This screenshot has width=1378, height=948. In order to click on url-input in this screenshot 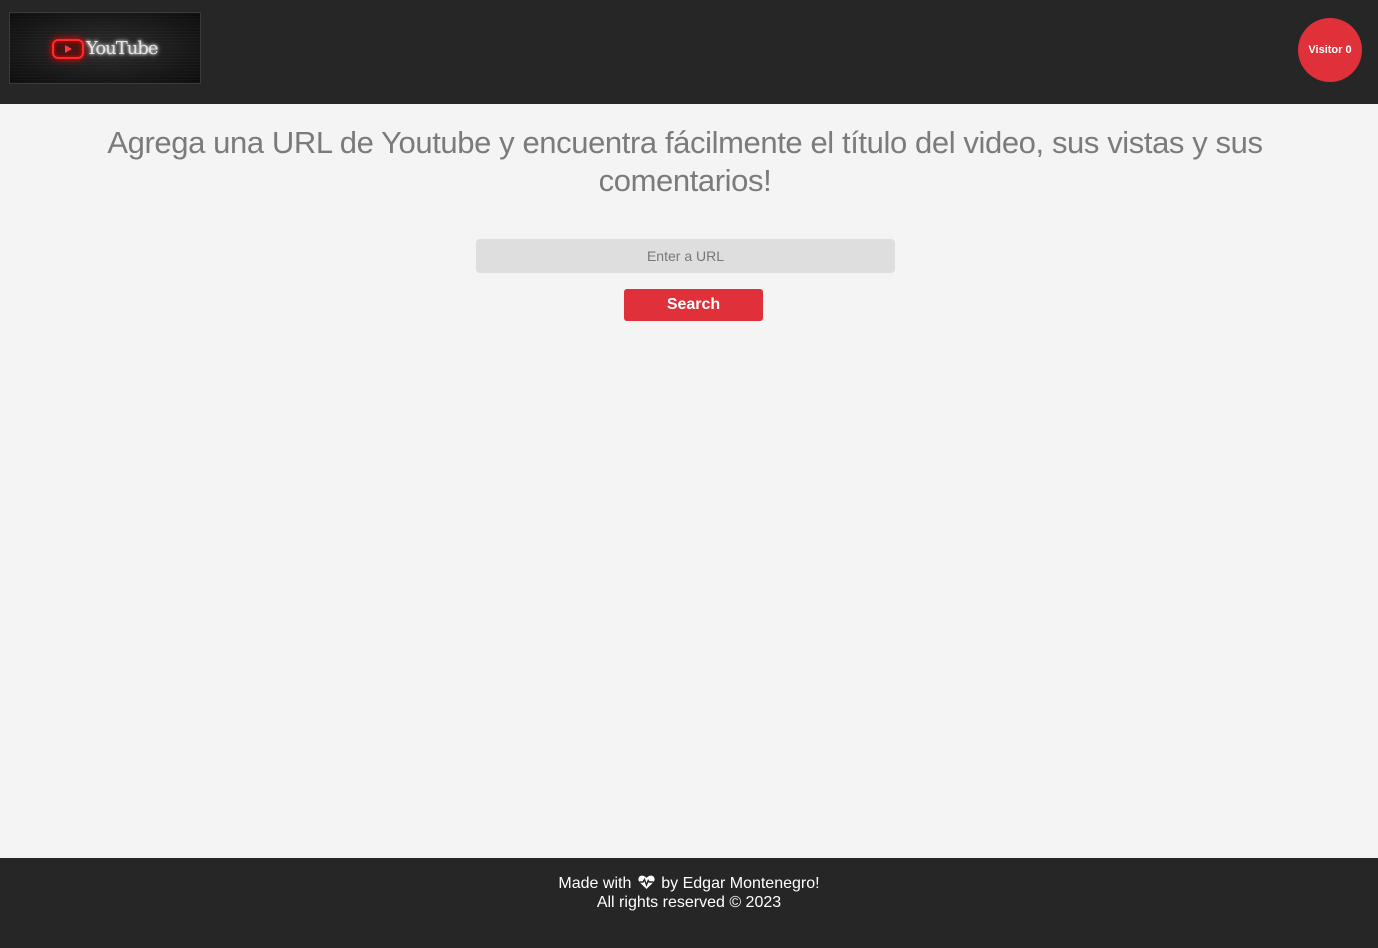, I will do `click(685, 256)`.